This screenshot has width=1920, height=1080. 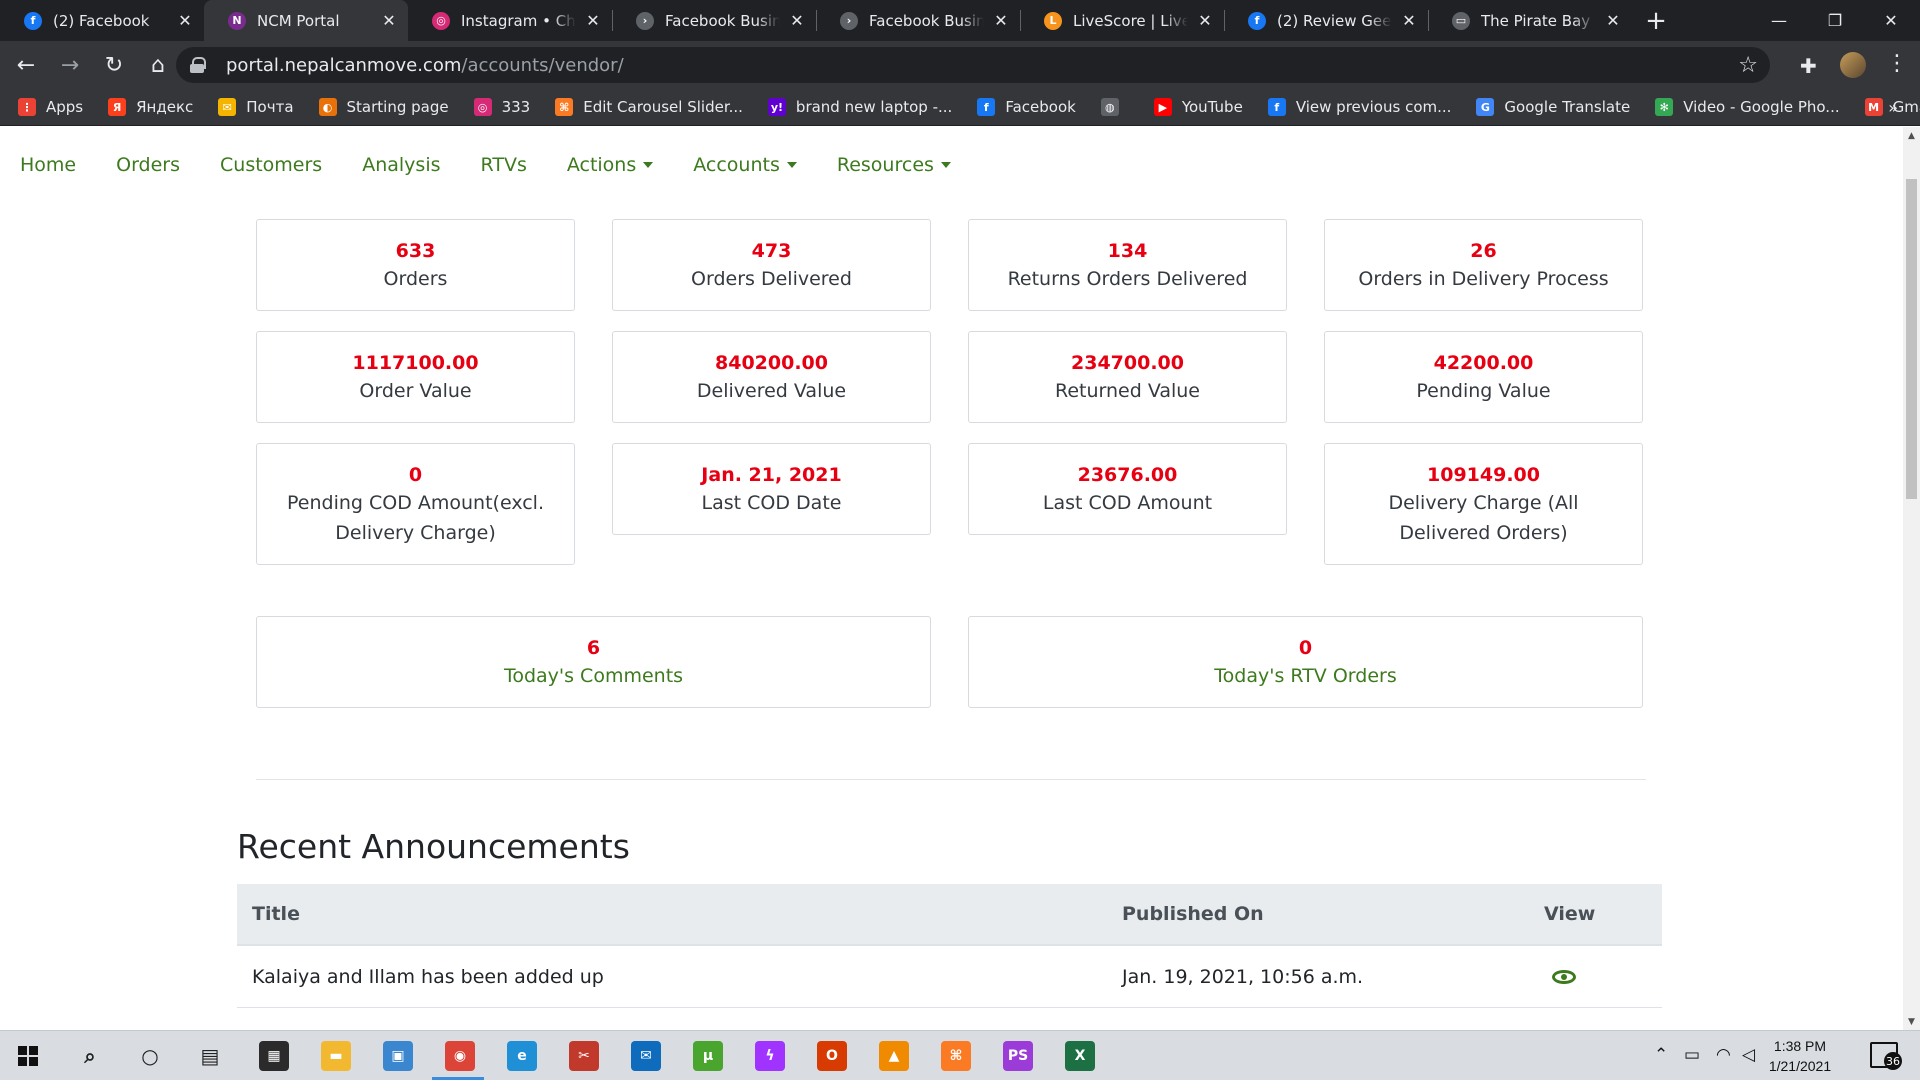 I want to click on todays-comments-card: 6 Today's Comments, so click(x=593, y=662).